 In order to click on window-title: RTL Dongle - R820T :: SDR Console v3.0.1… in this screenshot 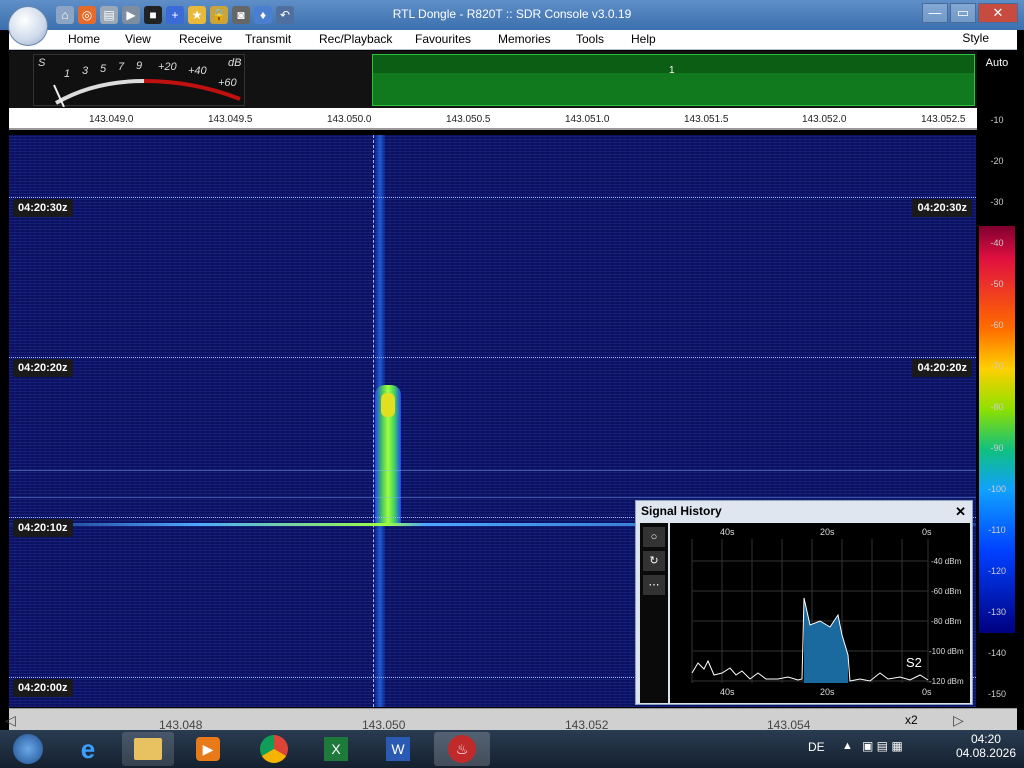, I will do `click(512, 14)`.